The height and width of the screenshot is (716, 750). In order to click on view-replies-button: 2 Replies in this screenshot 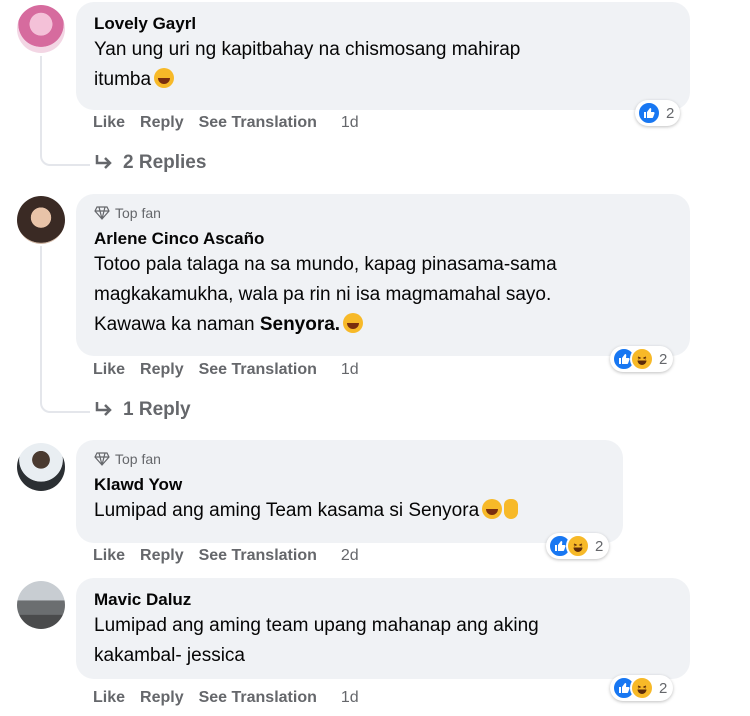, I will do `click(149, 163)`.